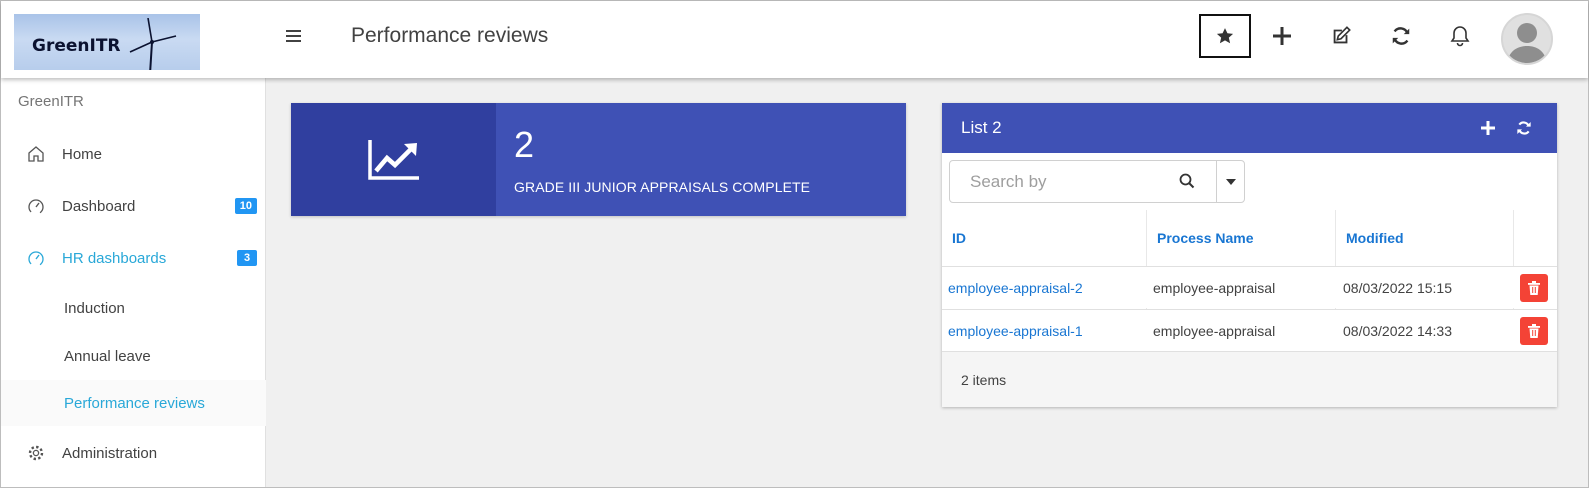 The image size is (1589, 488). What do you see at coordinates (524, 144) in the screenshot?
I see `kpi-value: 2` at bounding box center [524, 144].